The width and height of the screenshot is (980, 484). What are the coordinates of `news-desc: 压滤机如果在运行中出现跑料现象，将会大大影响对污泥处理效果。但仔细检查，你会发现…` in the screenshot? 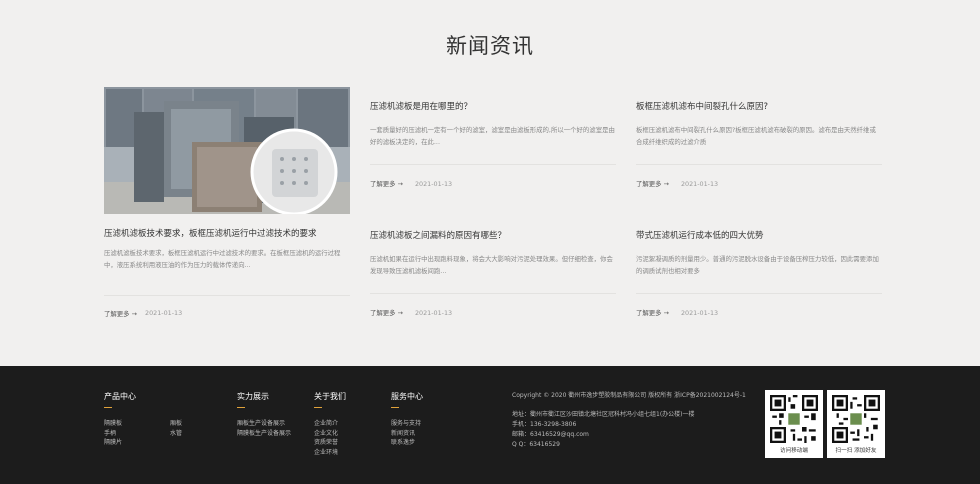 It's located at (491, 265).